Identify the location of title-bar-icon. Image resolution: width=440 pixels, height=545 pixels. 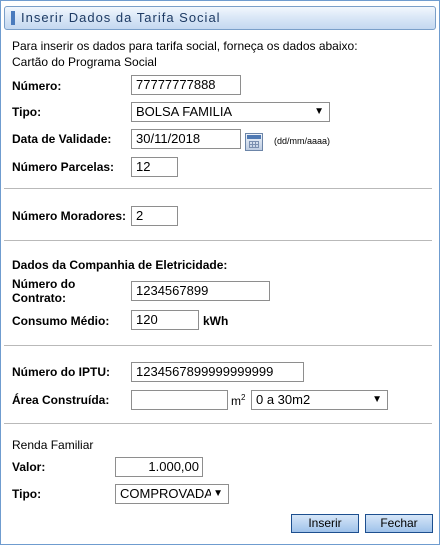
(13, 18).